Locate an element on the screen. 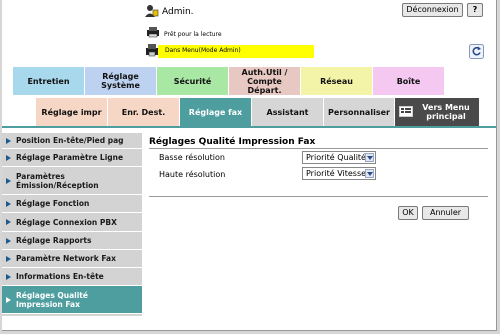  printer-icon is located at coordinates (153, 32).